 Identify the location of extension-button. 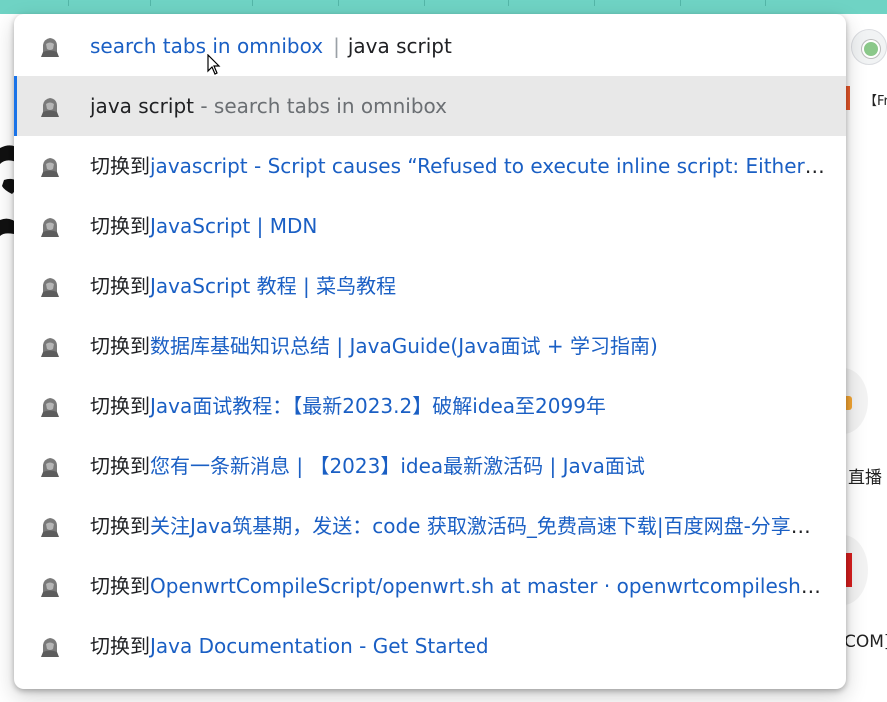
(869, 47).